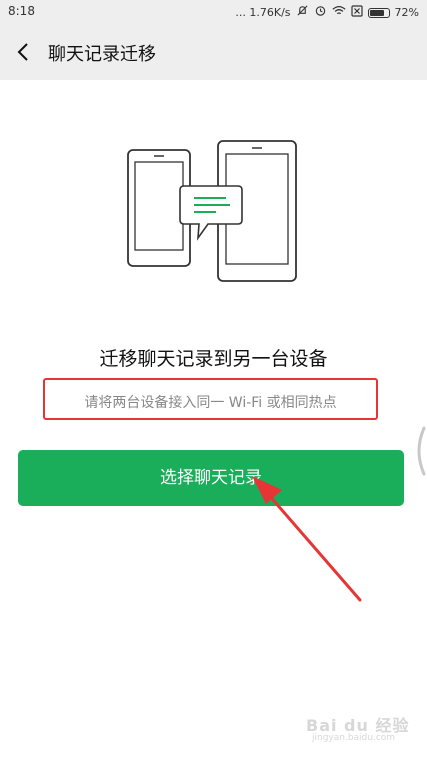  I want to click on wifi-icon, so click(339, 13).